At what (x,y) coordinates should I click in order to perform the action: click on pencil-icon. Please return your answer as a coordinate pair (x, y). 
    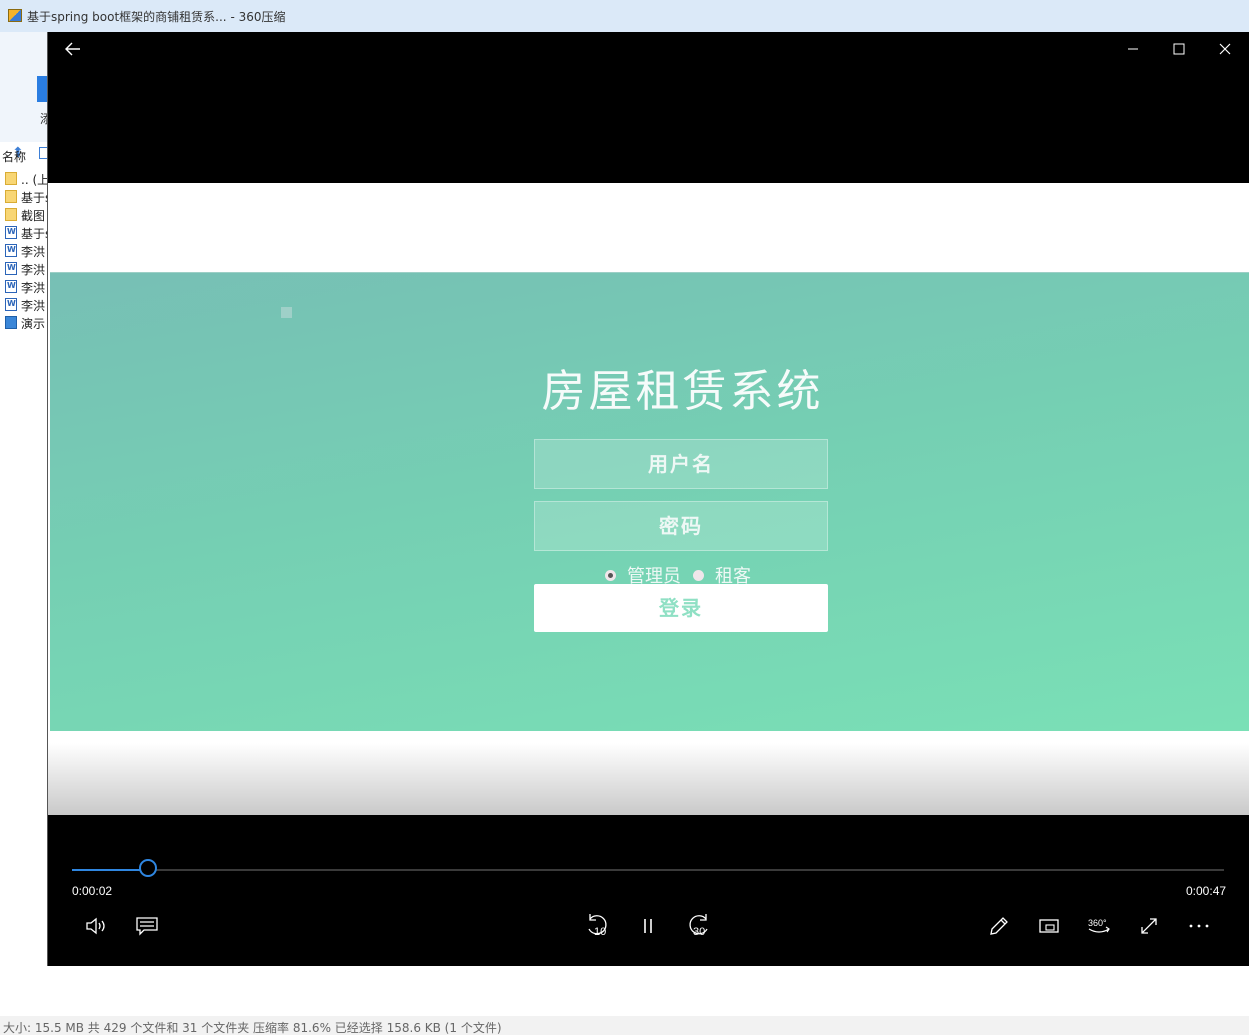
    Looking at the image, I should click on (999, 926).